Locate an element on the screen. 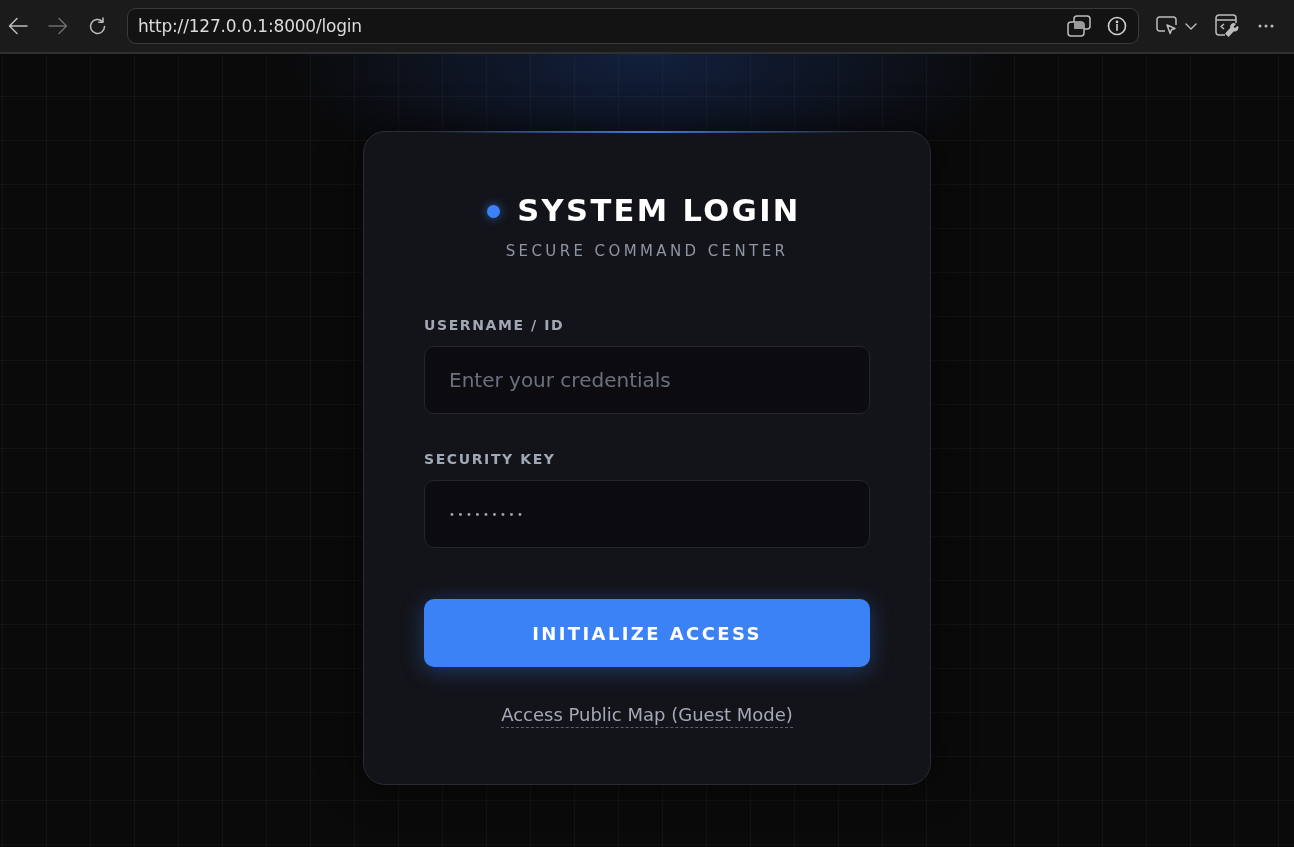 This screenshot has width=1294, height=847. status-dot-icon is located at coordinates (494, 211).